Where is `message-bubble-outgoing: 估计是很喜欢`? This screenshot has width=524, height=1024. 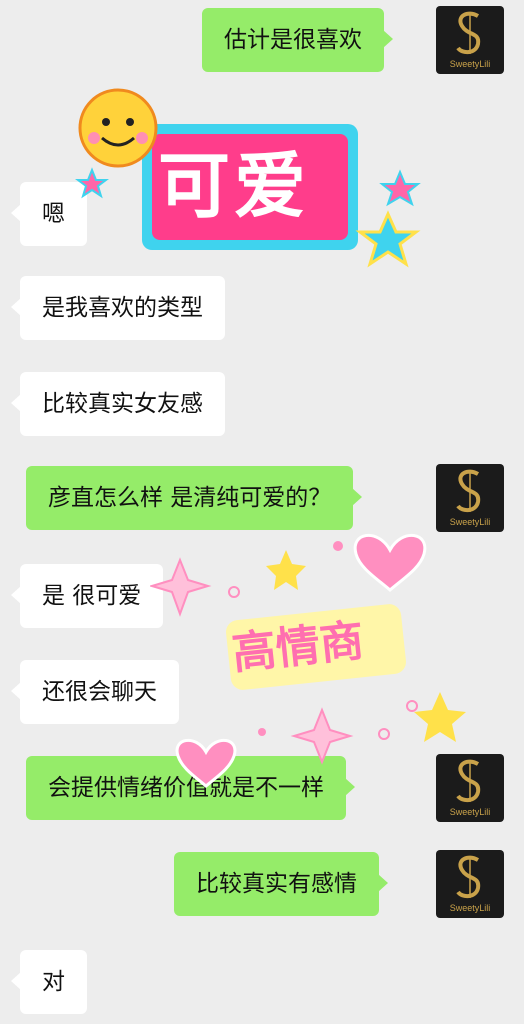
message-bubble-outgoing: 估计是很喜欢 is located at coordinates (297, 40).